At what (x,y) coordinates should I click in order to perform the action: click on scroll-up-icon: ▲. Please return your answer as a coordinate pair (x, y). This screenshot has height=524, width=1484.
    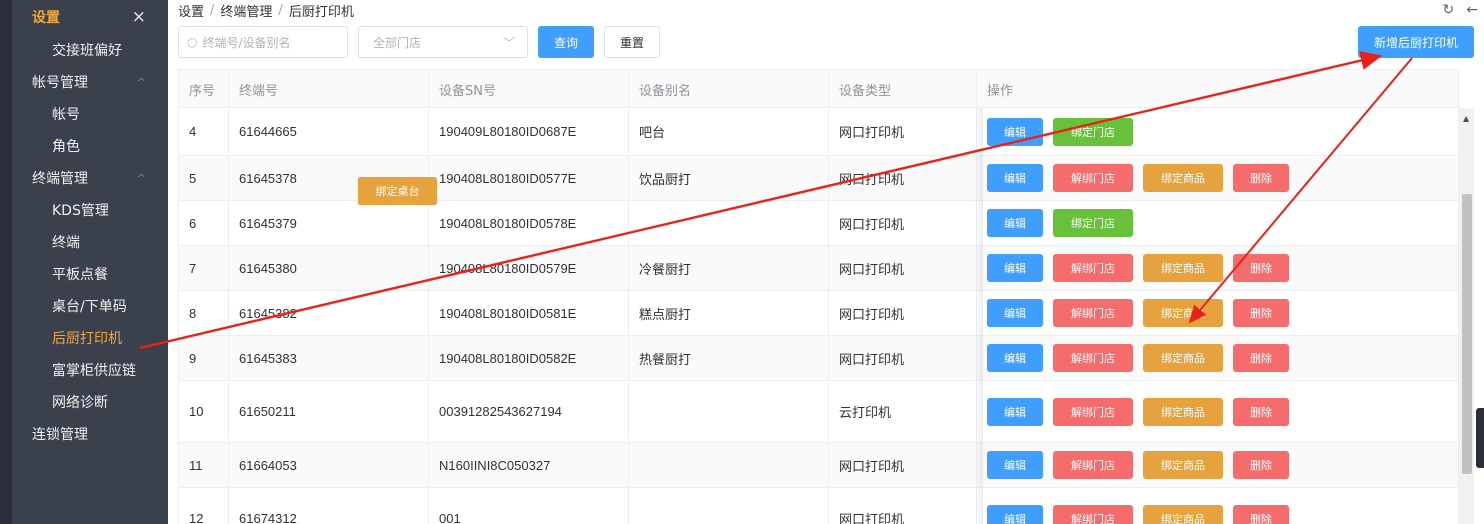
    Looking at the image, I should click on (1466, 118).